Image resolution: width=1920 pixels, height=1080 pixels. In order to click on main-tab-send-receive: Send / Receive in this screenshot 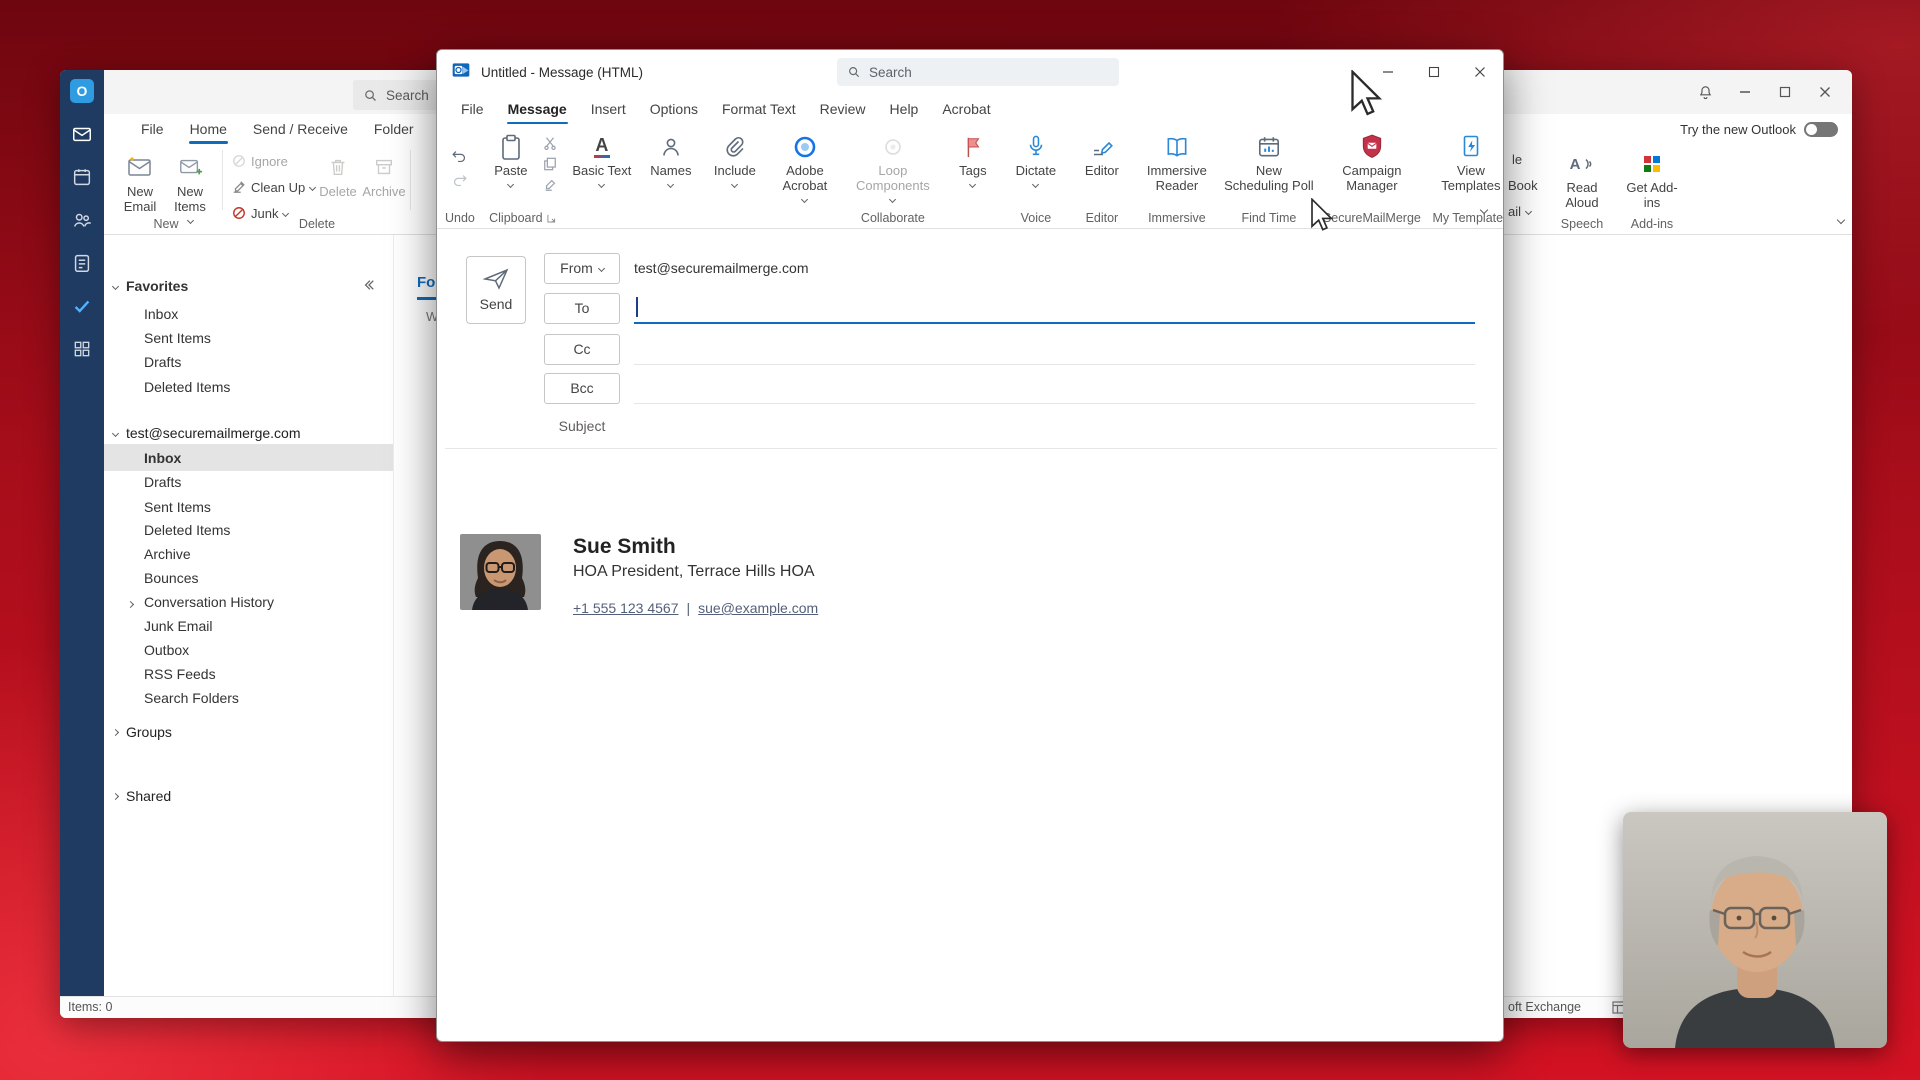, I will do `click(300, 129)`.